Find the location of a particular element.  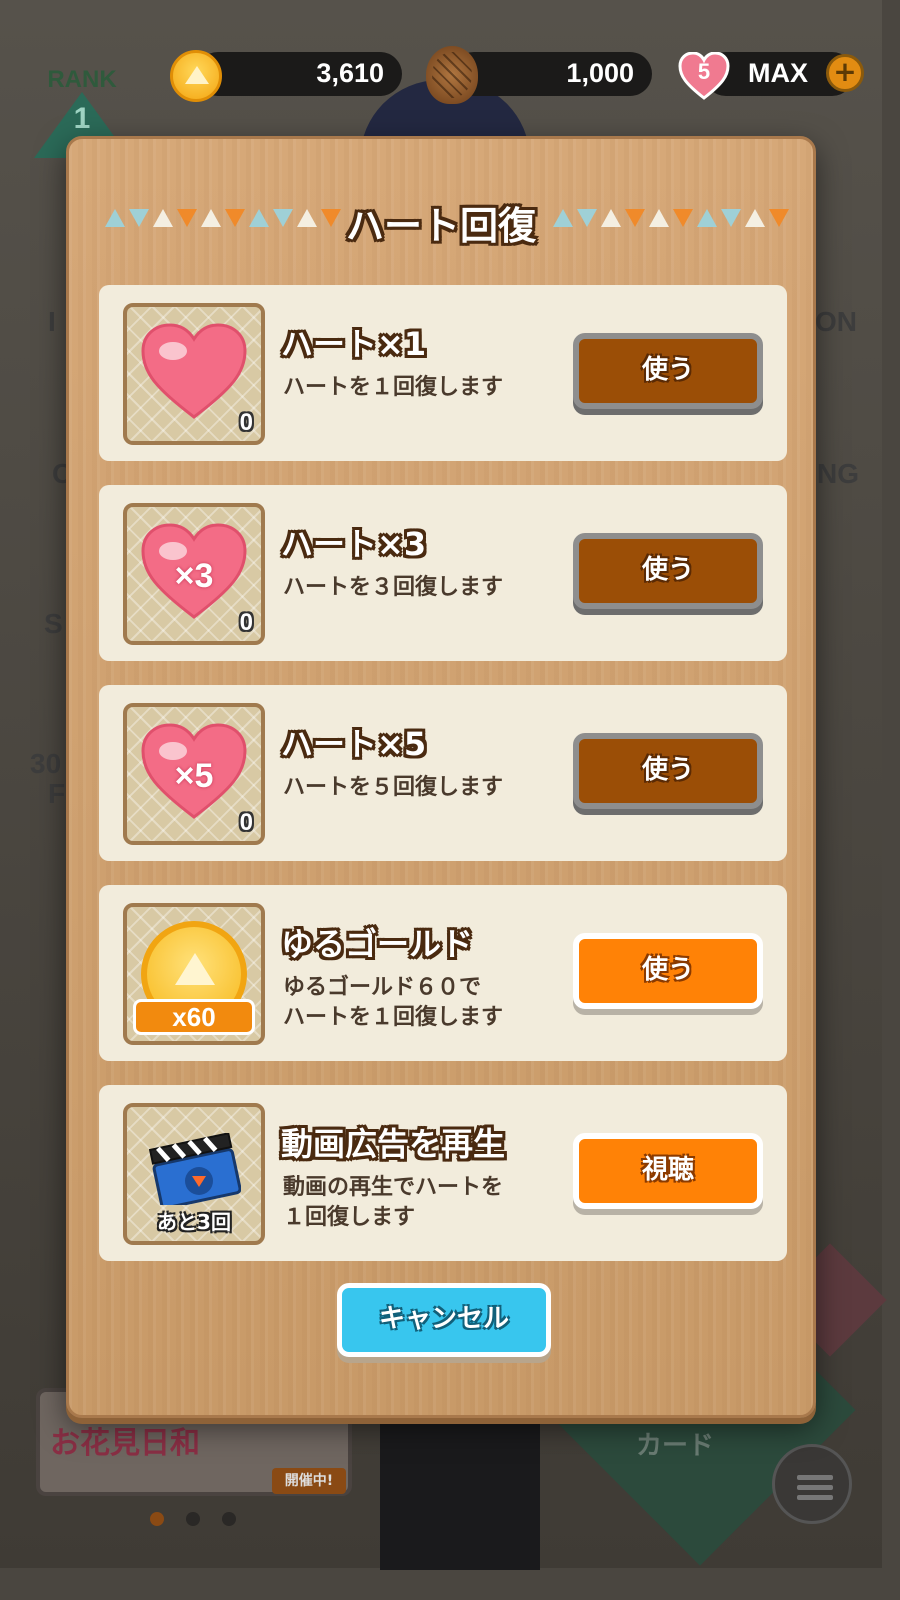

dialog-title: ハート回復 is located at coordinates (440, 226).